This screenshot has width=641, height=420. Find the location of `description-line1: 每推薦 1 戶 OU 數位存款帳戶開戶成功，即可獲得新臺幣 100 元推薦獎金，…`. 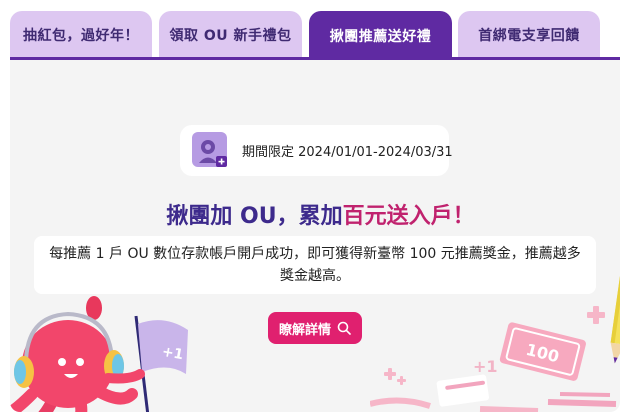

description-line1: 每推薦 1 戶 OU 數位存款帳戶開戶成功，即可獲得新臺幣 100 元推薦獎金，… is located at coordinates (315, 254).